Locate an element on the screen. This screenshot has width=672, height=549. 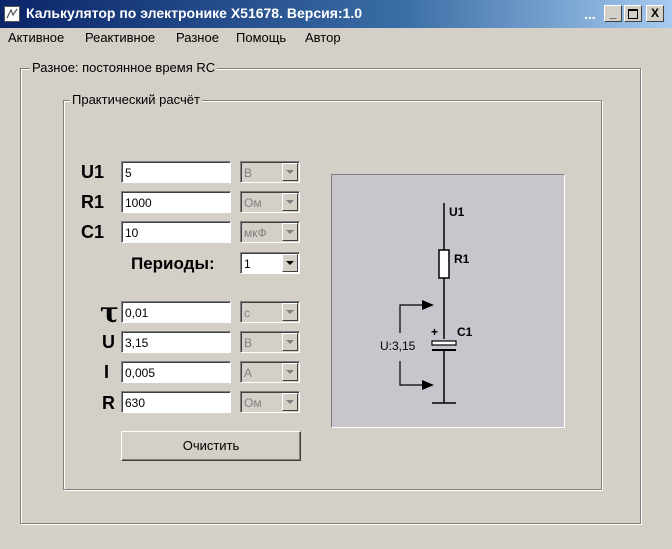
tau-output: 0,01 is located at coordinates (176, 312).